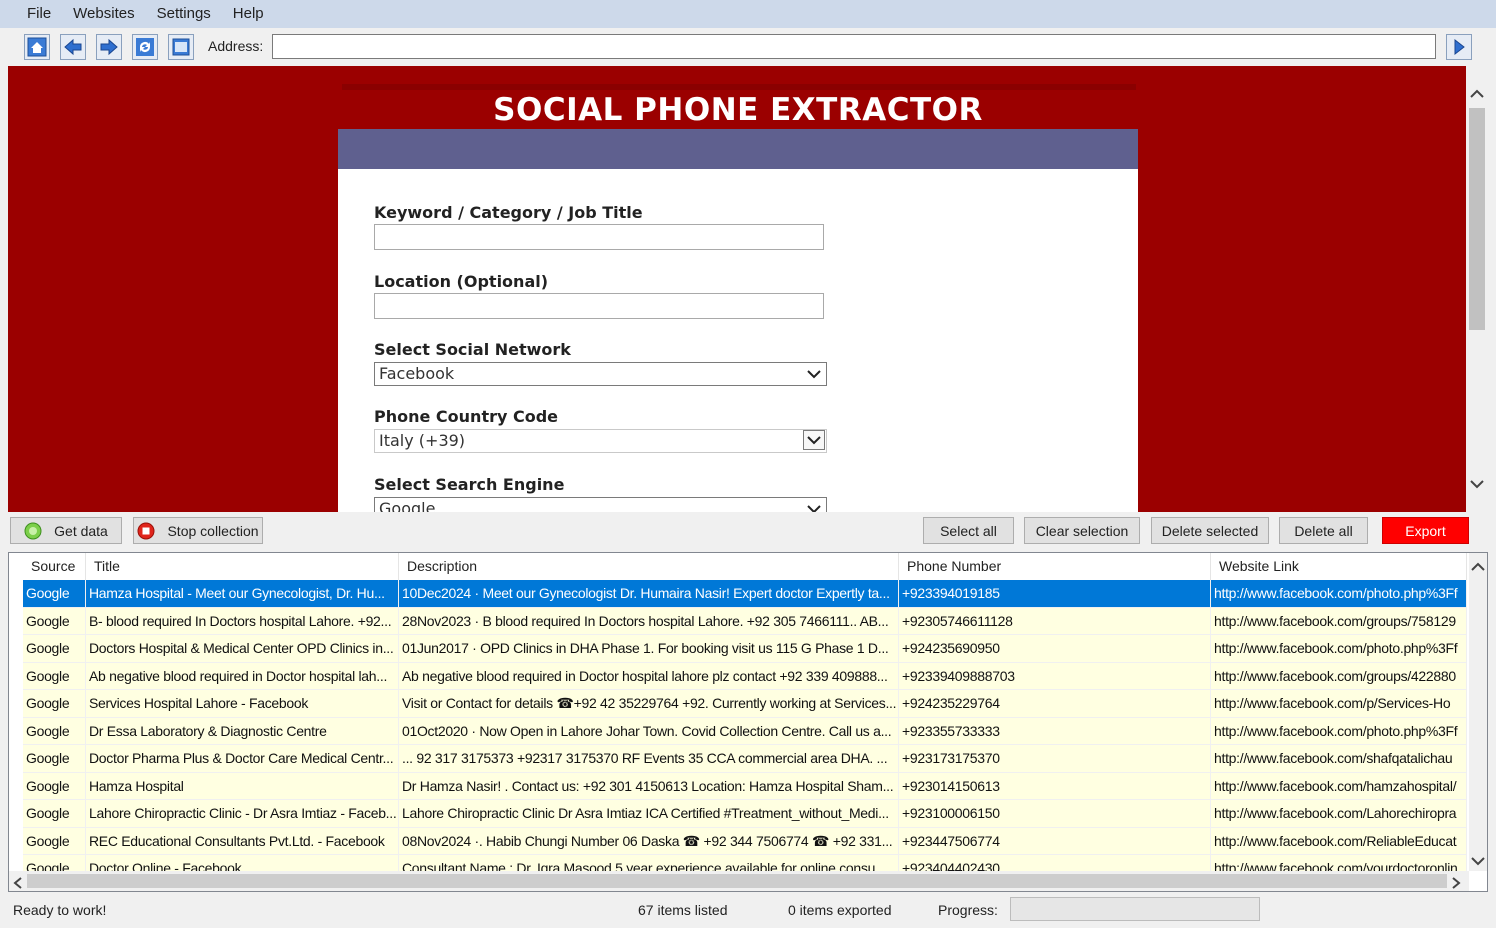 This screenshot has height=928, width=1496. Describe the element at coordinates (103, 14) in the screenshot. I see `menu-websites: Websites` at that location.